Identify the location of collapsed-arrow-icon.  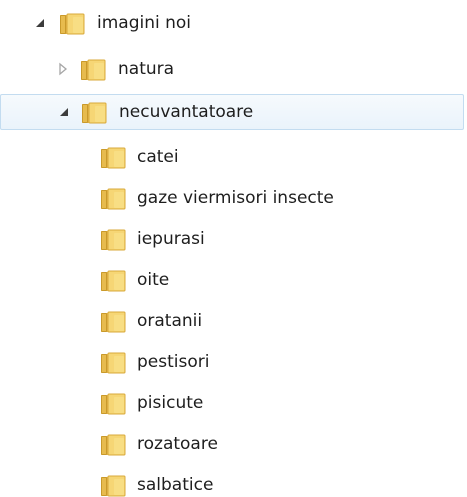
(63, 69).